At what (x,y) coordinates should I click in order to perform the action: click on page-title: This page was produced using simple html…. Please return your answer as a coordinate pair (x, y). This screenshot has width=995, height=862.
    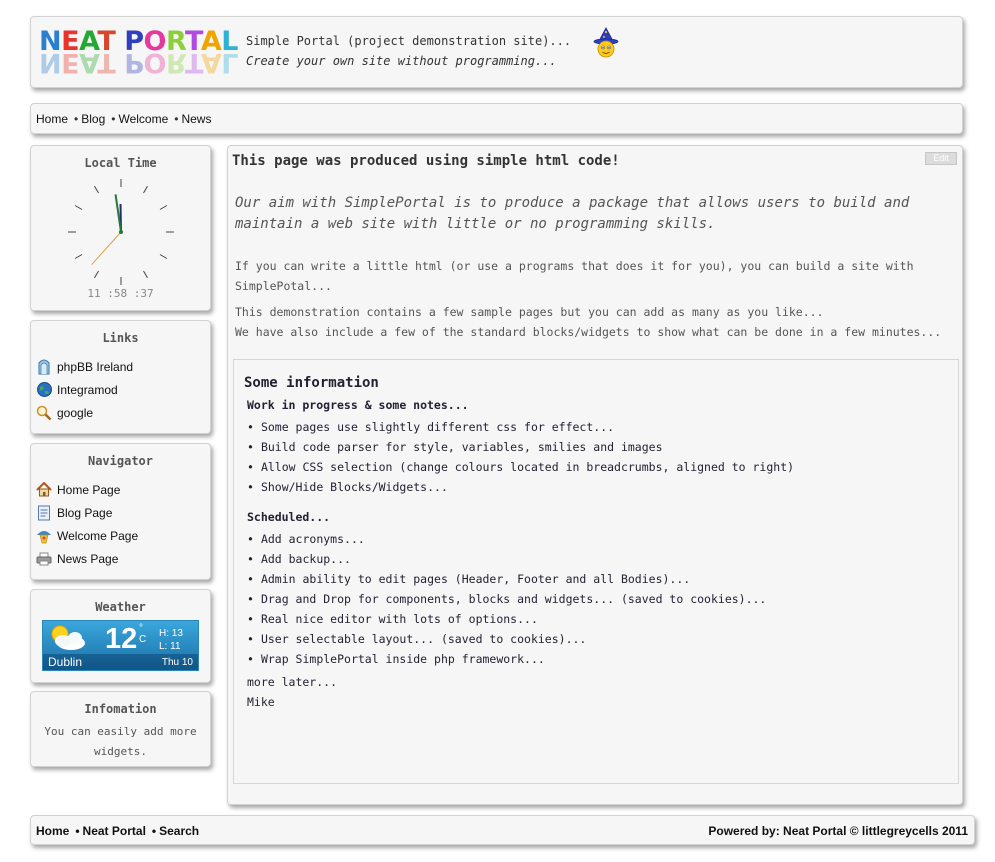
    Looking at the image, I should click on (426, 161).